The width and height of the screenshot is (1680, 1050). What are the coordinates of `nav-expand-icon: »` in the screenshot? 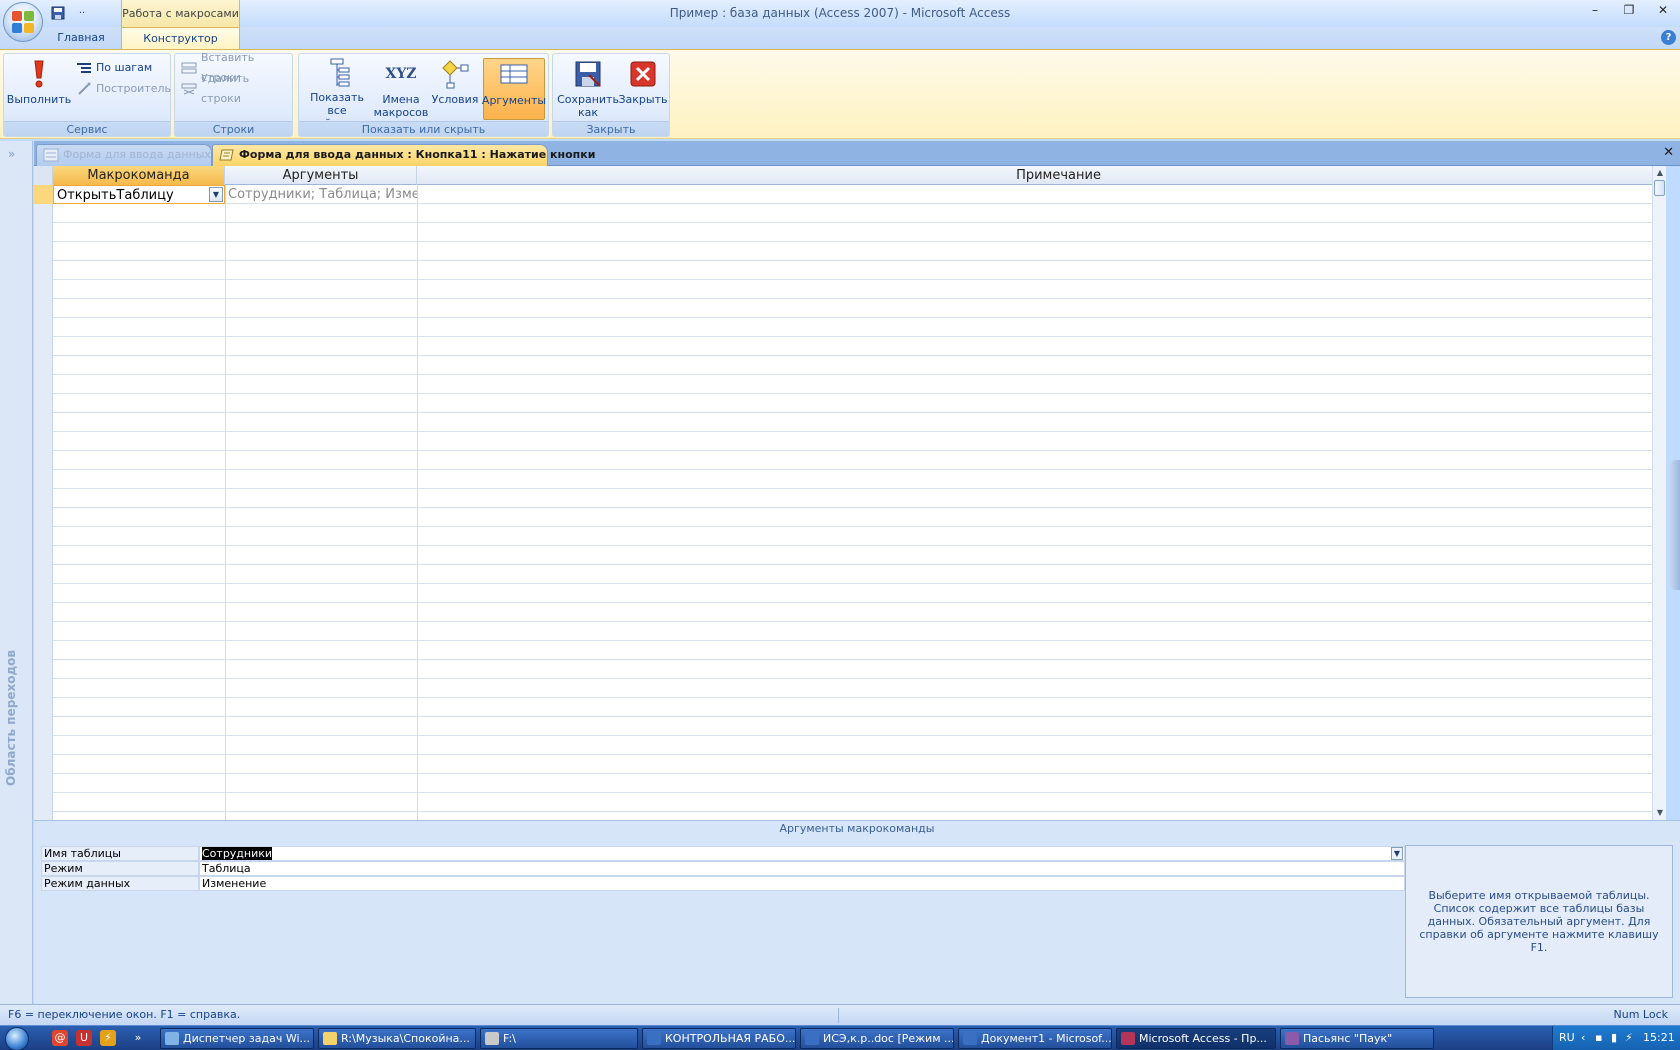 It's located at (11, 154).